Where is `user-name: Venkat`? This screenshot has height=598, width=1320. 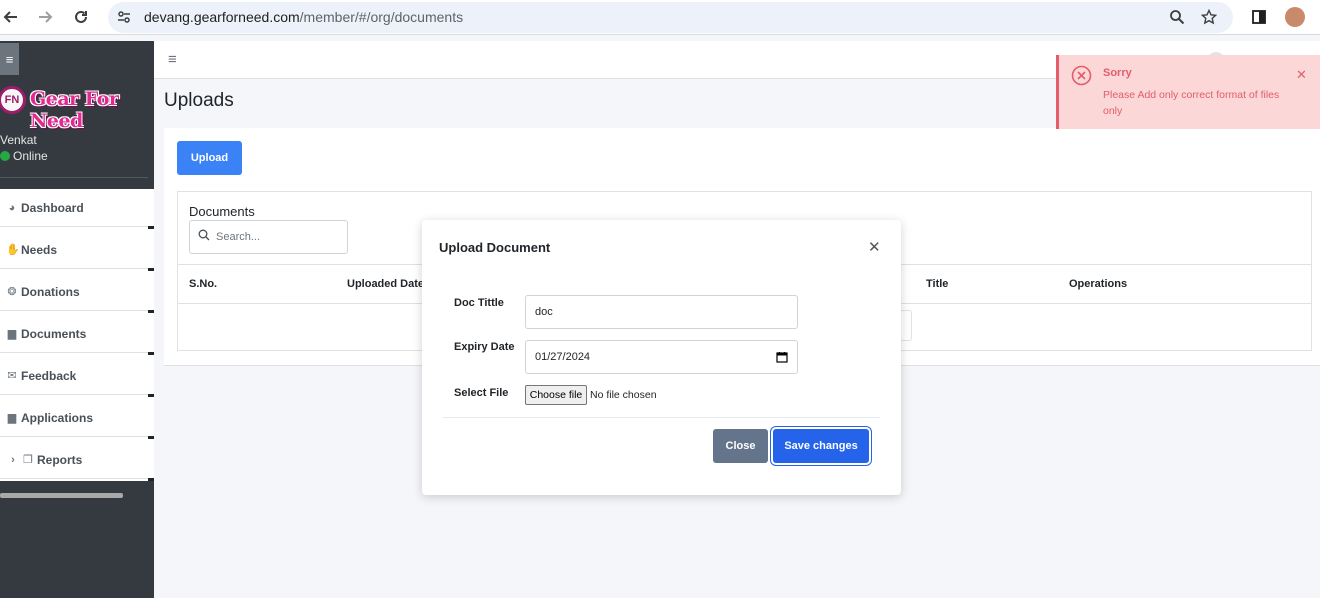
user-name: Venkat is located at coordinates (18, 140).